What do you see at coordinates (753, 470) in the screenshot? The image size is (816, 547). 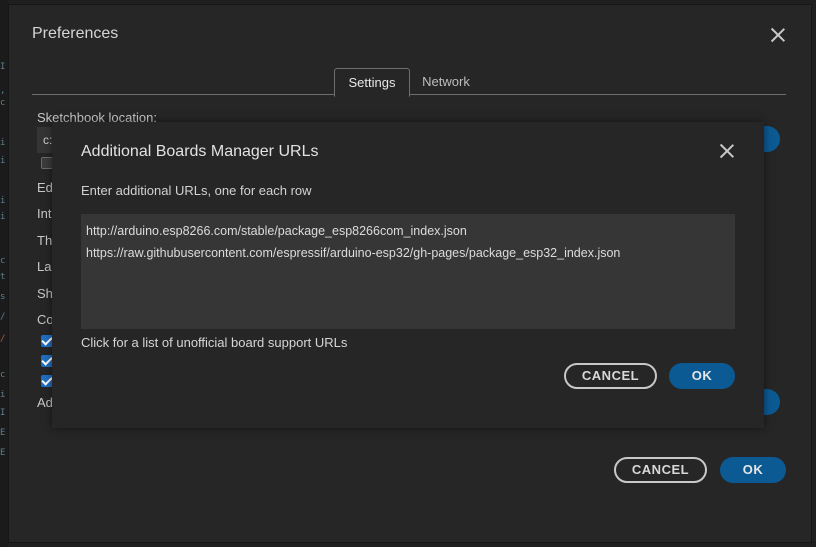 I see `ok-button: OK` at bounding box center [753, 470].